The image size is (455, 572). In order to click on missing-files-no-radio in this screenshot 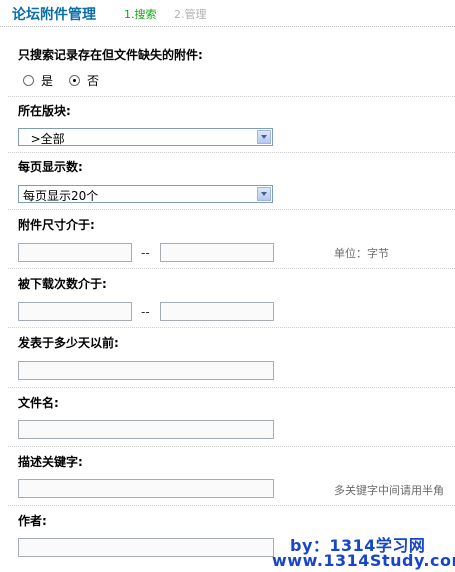, I will do `click(74, 80)`.